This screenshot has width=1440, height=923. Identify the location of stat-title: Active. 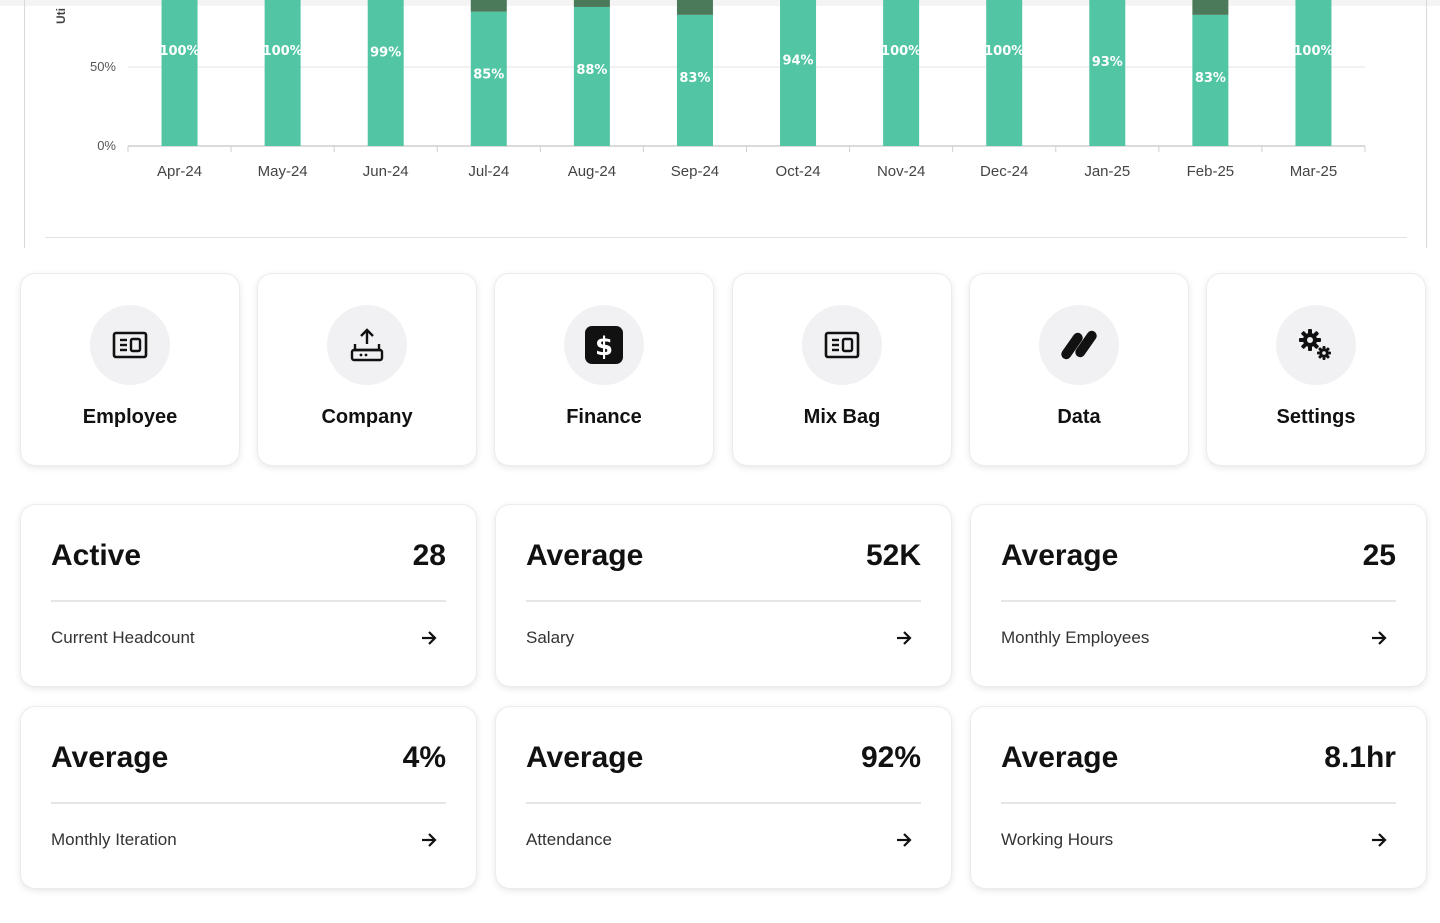
(96, 555).